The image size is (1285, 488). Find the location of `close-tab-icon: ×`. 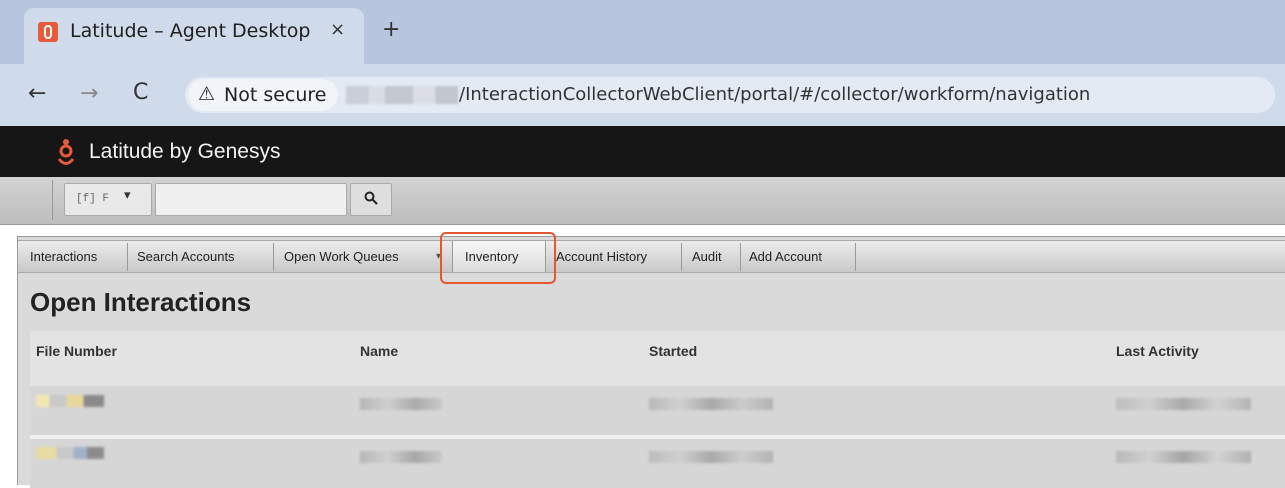

close-tab-icon: × is located at coordinates (337, 29).